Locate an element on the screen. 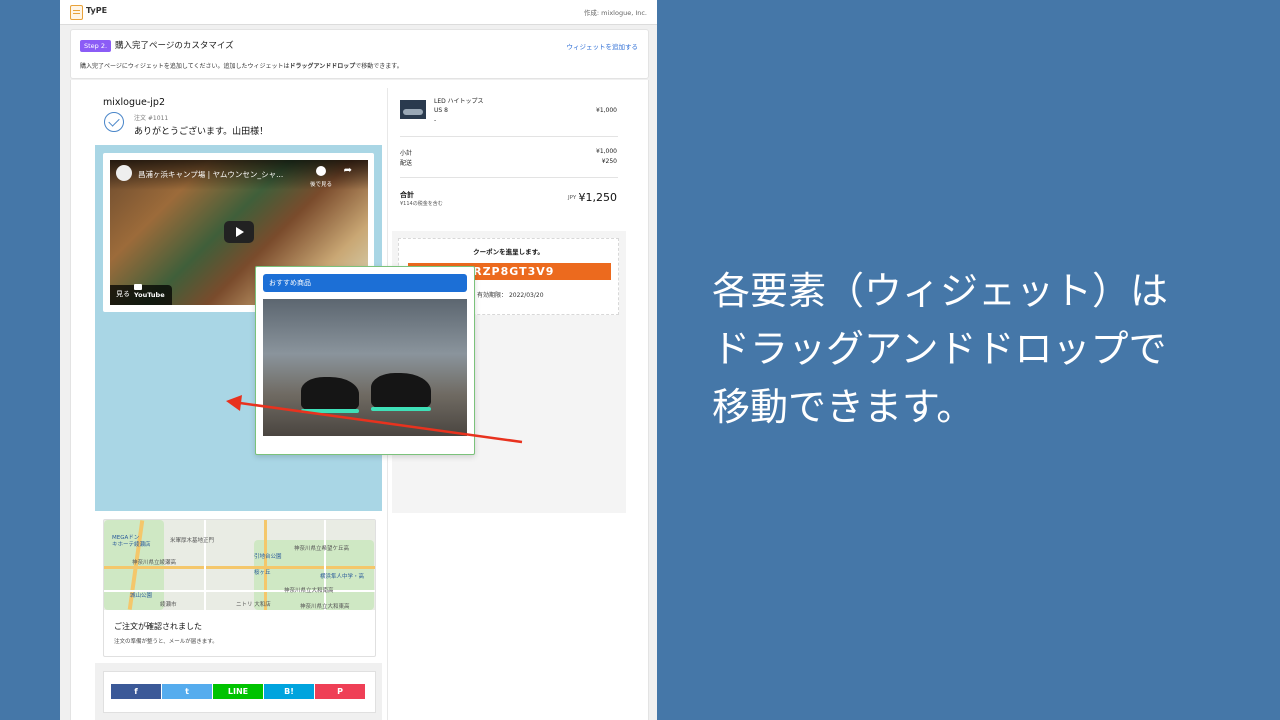  tax-note: ¥114の税金を含む is located at coordinates (421, 204).